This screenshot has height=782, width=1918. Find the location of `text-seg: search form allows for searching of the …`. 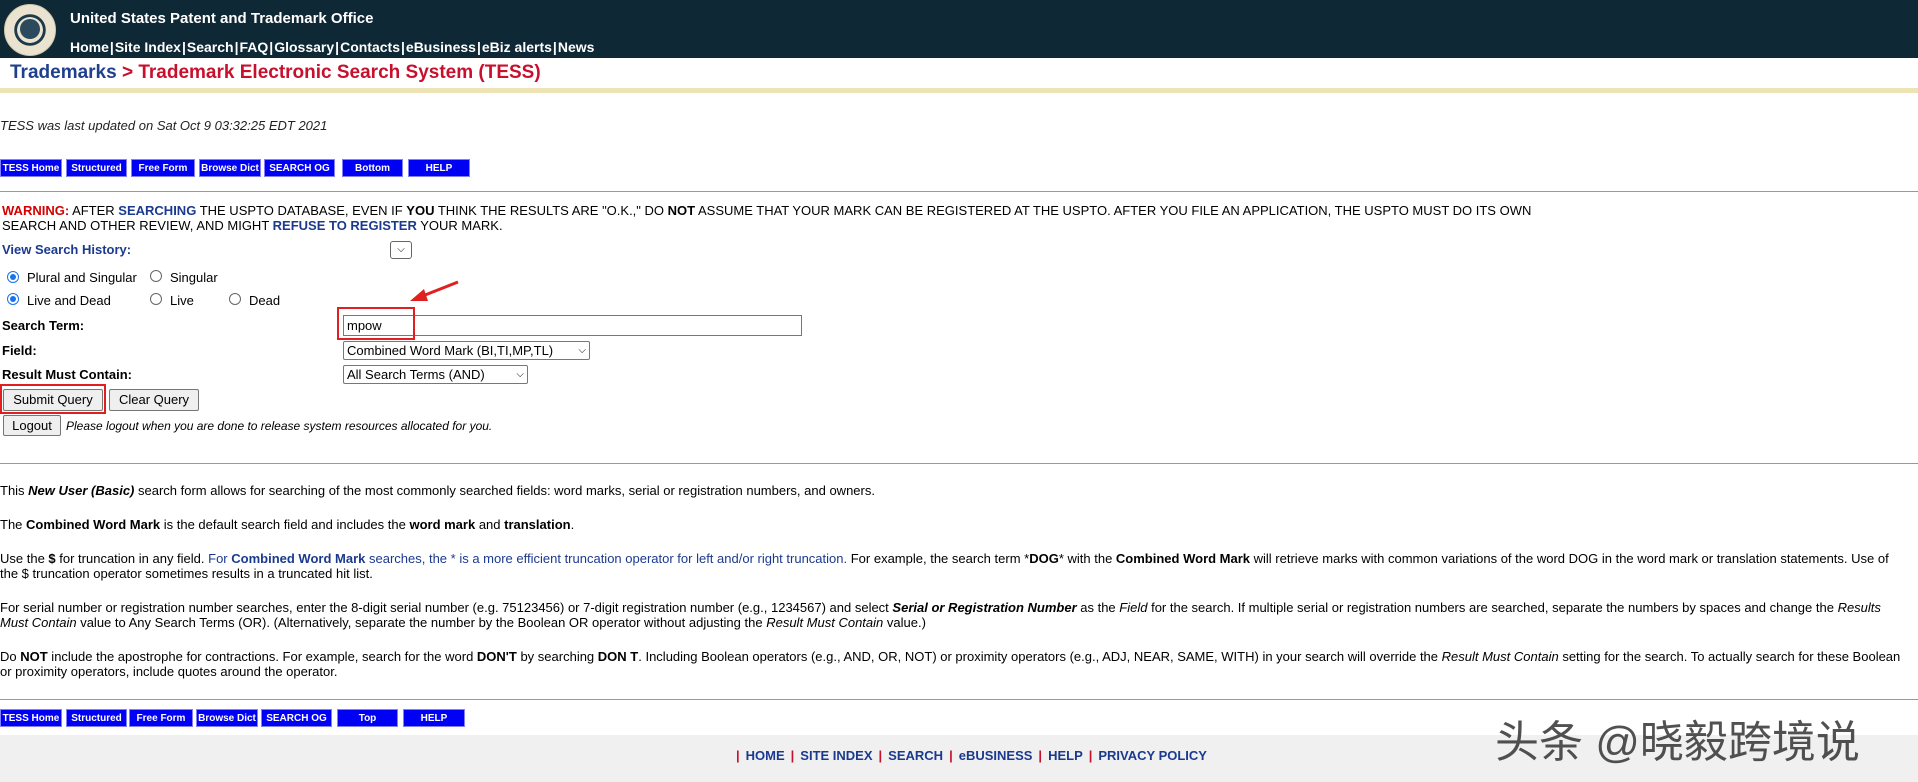

text-seg: search form allows for searching of the … is located at coordinates (504, 490).